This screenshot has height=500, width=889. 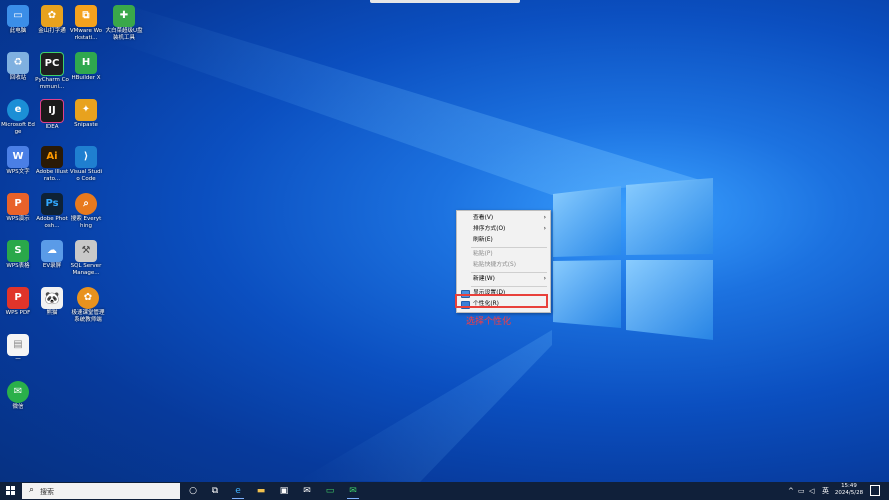 What do you see at coordinates (18, 157) in the screenshot?
I see `wps-writer-icon: W` at bounding box center [18, 157].